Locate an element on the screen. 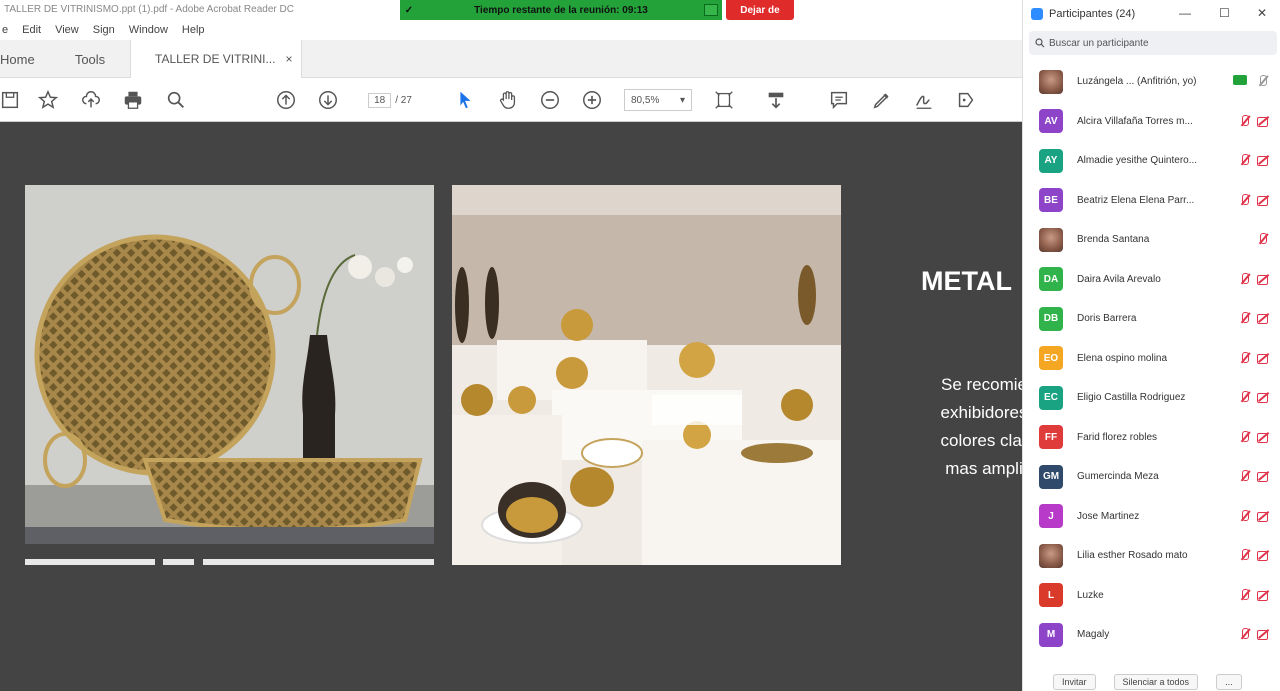 Image resolution: width=1280 pixels, height=691 pixels. participant-row: Luzángela ... (Anfitrión, yo) is located at coordinates (1151, 82).